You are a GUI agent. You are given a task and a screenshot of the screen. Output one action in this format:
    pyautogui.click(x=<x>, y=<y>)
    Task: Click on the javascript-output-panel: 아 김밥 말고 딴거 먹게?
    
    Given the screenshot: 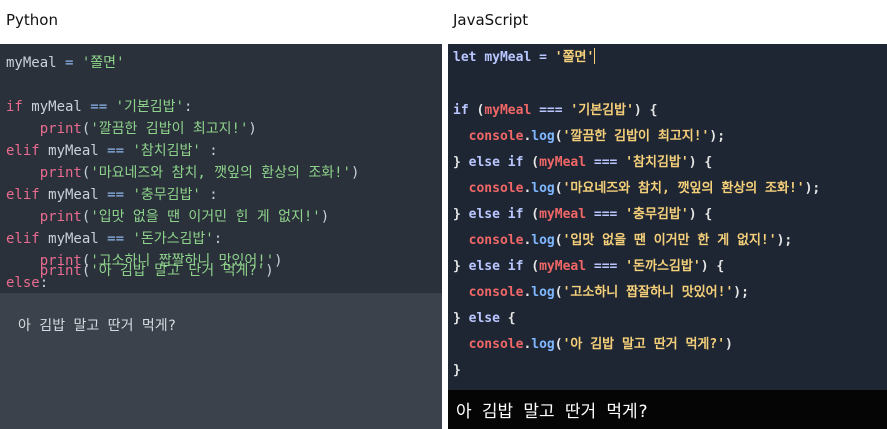 What is the action you would take?
    pyautogui.click(x=667, y=409)
    